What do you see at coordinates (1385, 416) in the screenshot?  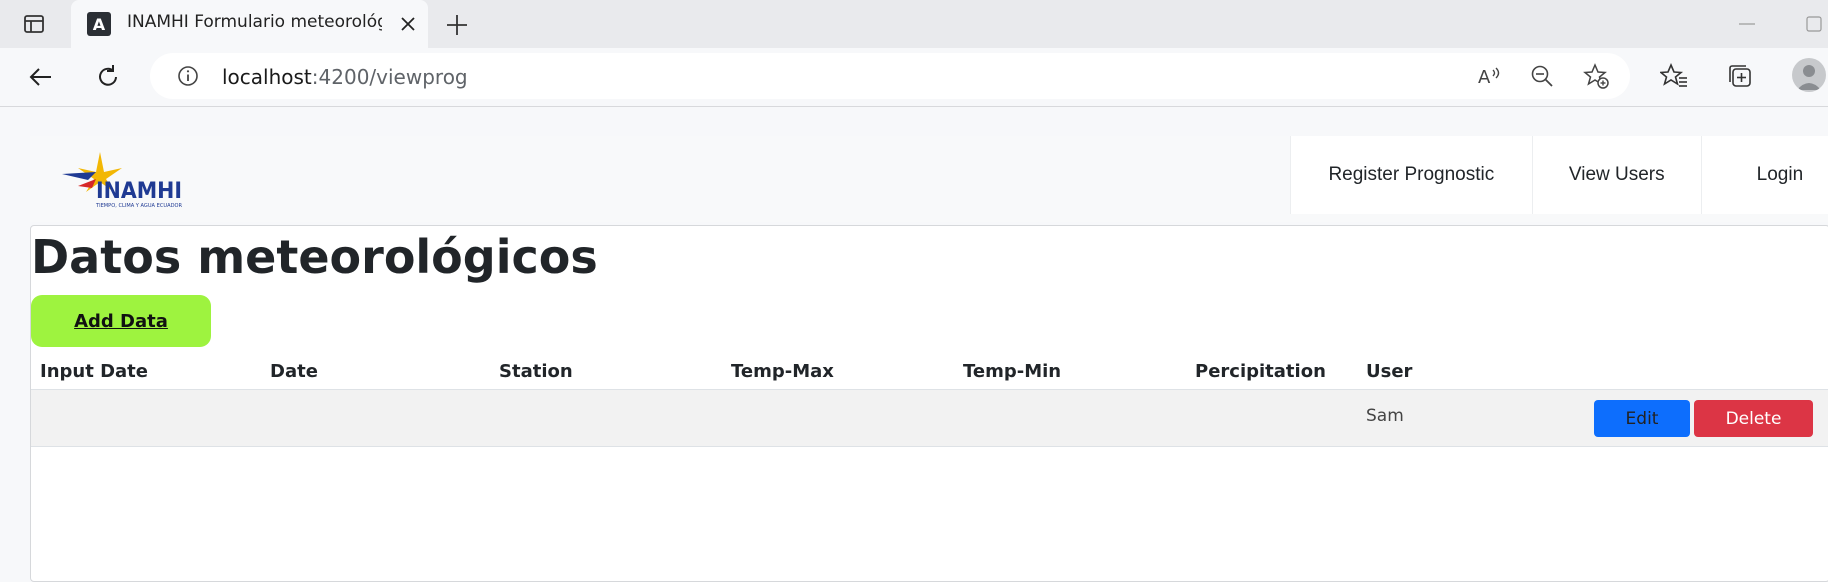 I see `cell-user: Sam` at bounding box center [1385, 416].